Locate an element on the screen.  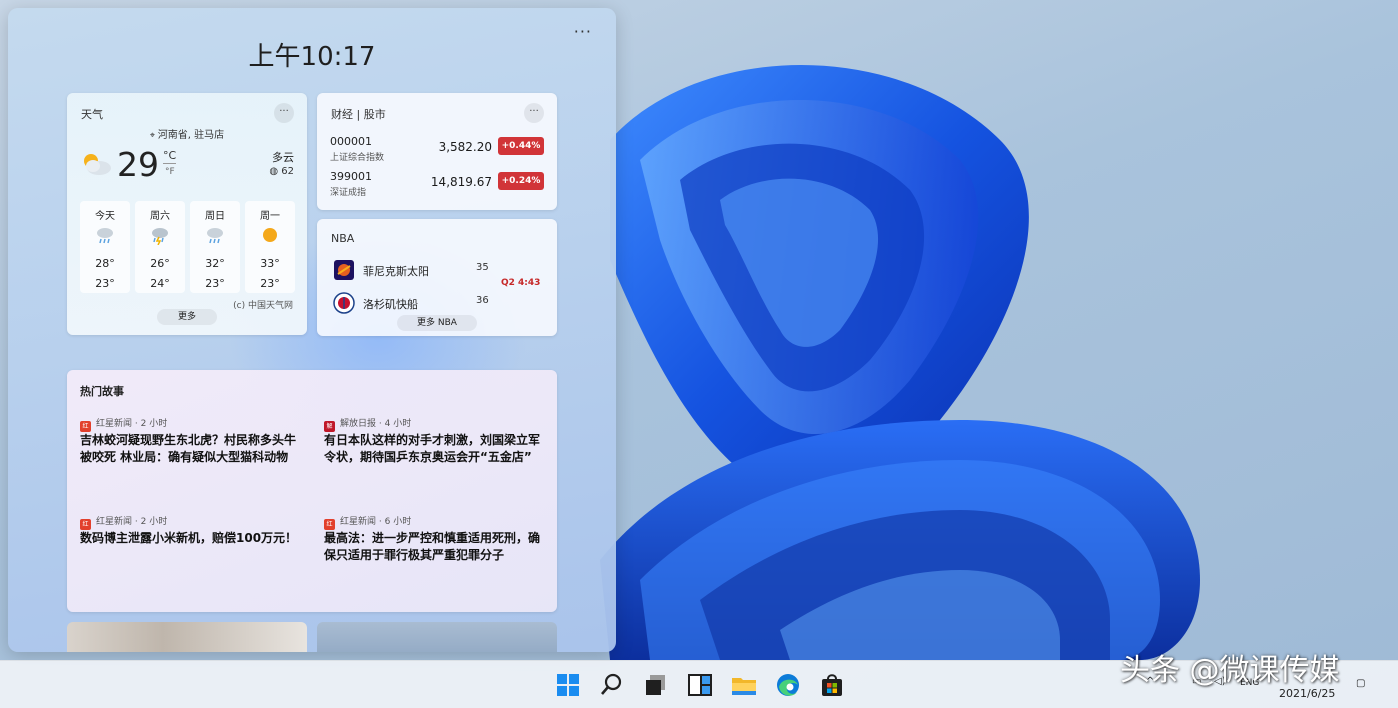
story-source: 解解放日报 · 4 小时 is located at coordinates (367, 424).